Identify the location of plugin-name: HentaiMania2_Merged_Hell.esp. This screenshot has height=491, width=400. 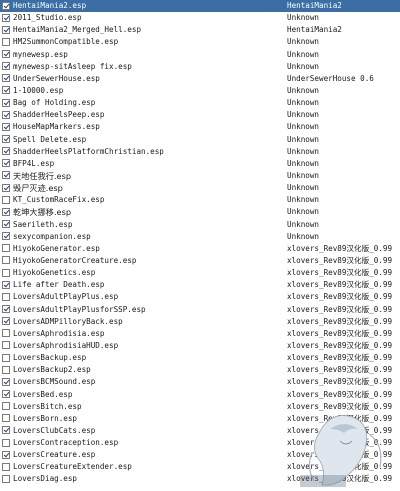
(77, 30).